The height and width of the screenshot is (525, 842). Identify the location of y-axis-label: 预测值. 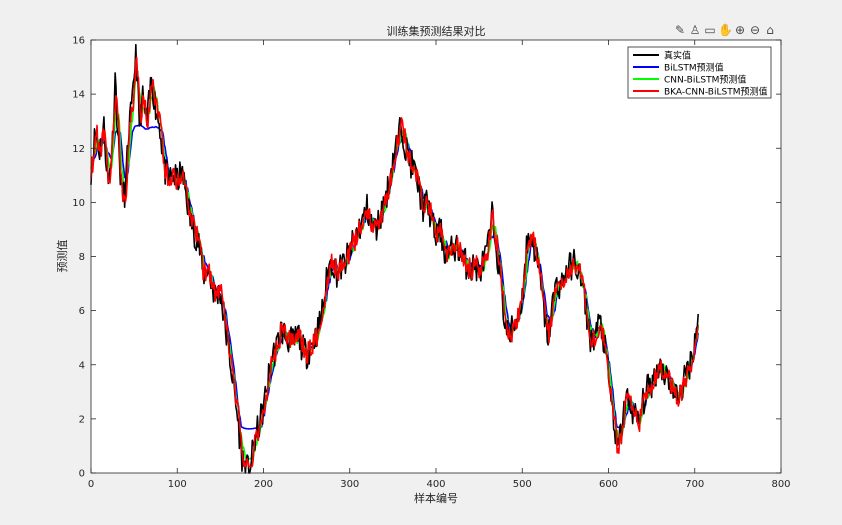
(62, 256).